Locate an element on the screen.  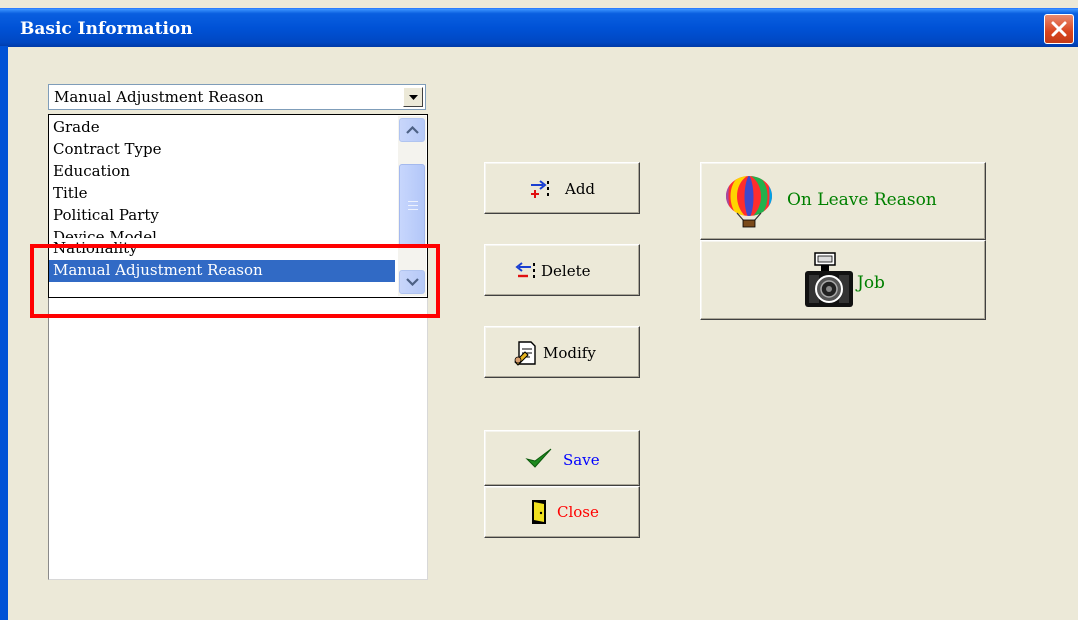
close-label: Close is located at coordinates (578, 512).